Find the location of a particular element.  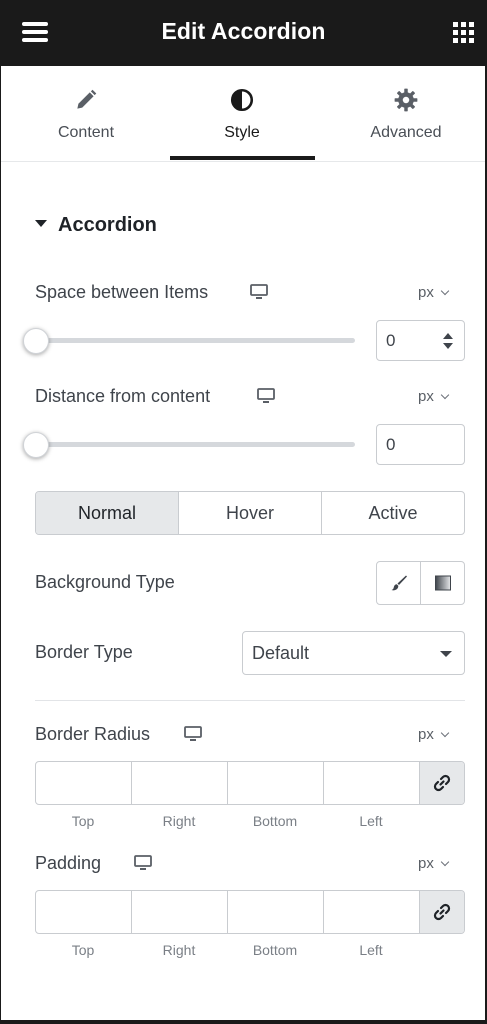

border-type-select: Default is located at coordinates (353, 653).